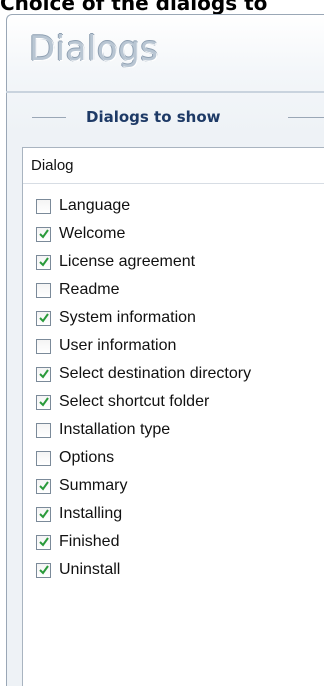 This screenshot has width=324, height=686. Describe the element at coordinates (173, 570) in the screenshot. I see `list-item-uninstall: Uninstall` at that location.